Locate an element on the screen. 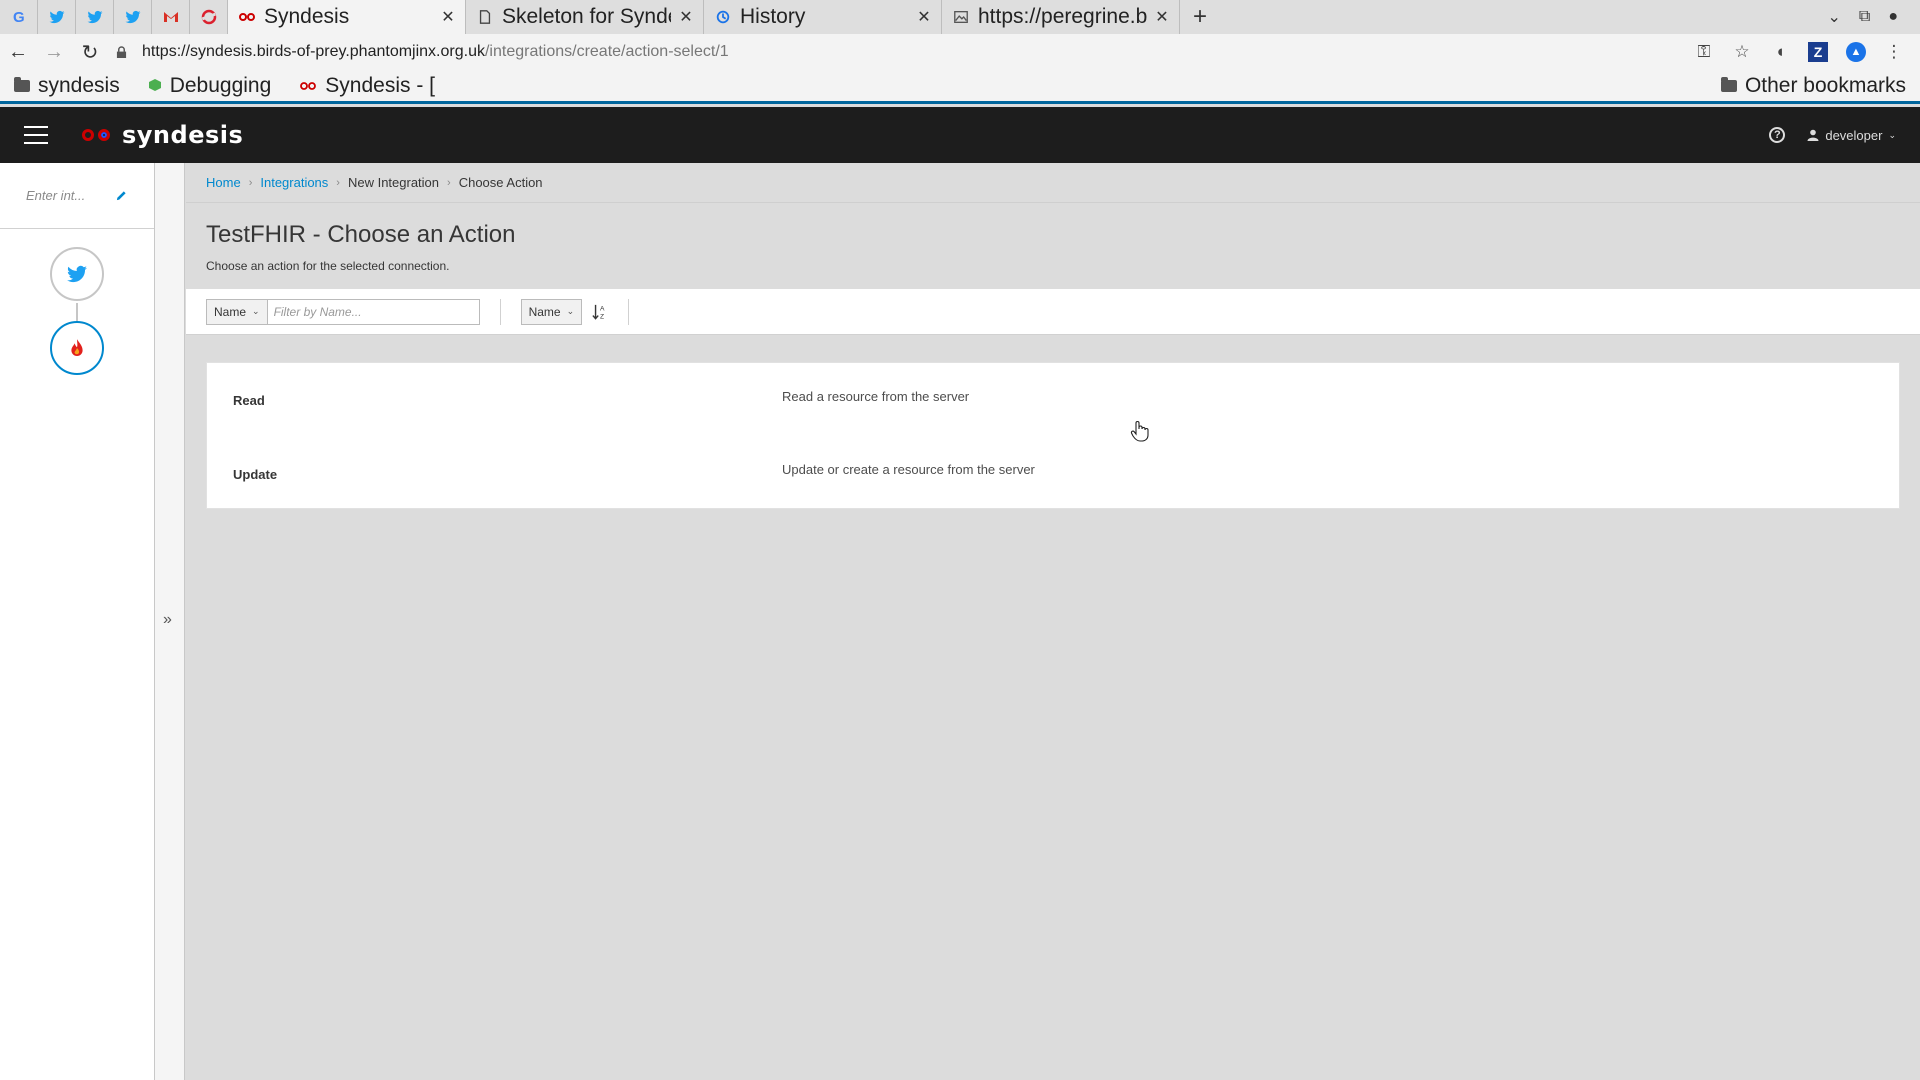 The width and height of the screenshot is (1920, 1080). breadcrumb-home: Home is located at coordinates (223, 182).